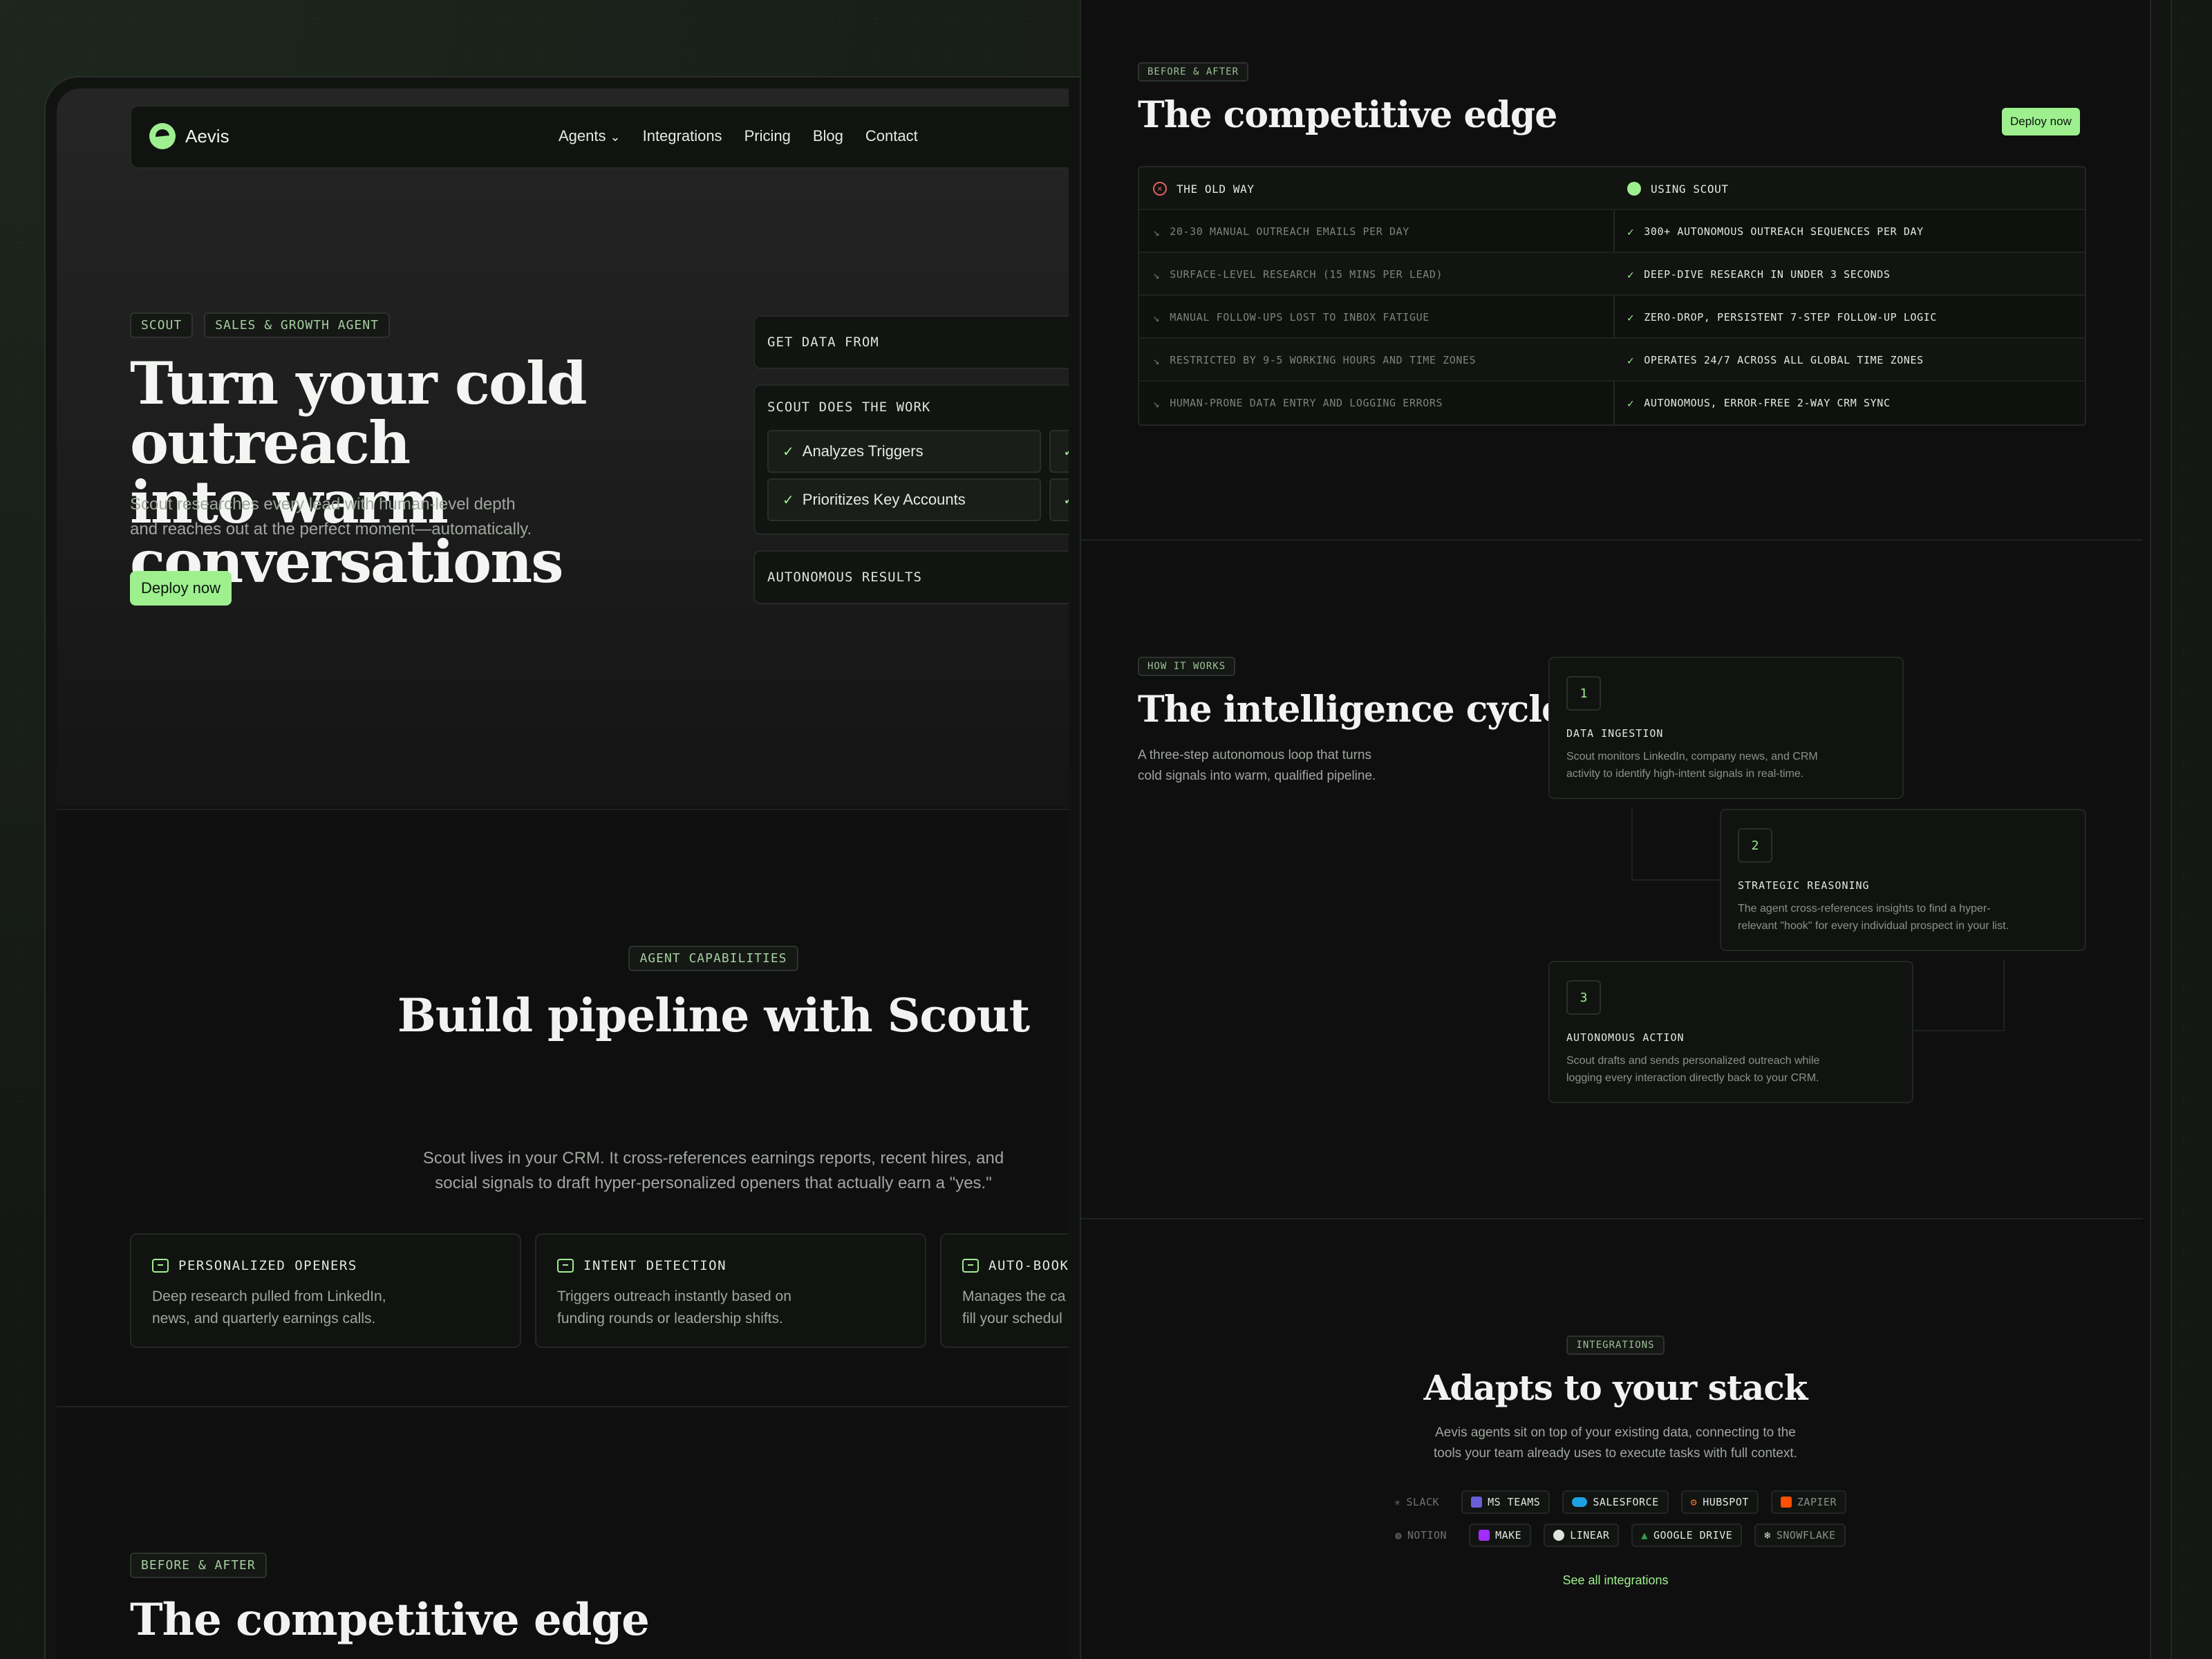 Image resolution: width=2212 pixels, height=1659 pixels. Describe the element at coordinates (1508, 1535) in the screenshot. I see `integration-chip-label: MAKE` at that location.